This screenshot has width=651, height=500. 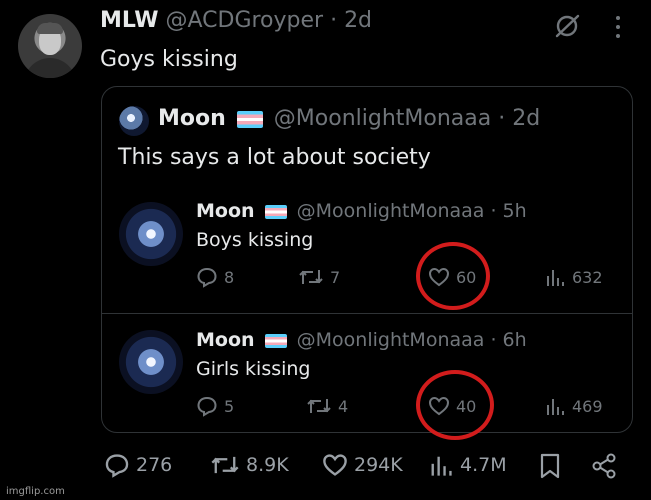 What do you see at coordinates (483, 465) in the screenshot?
I see `views-count: 4.7M` at bounding box center [483, 465].